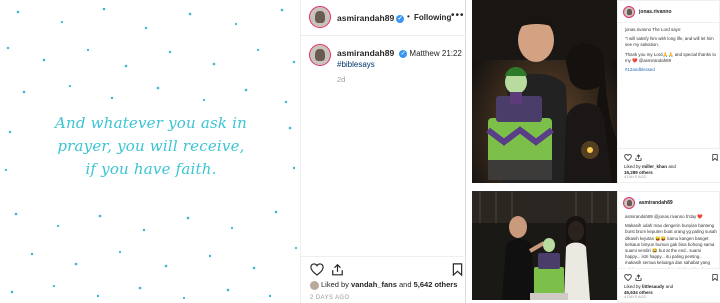 Image resolution: width=720 pixels, height=303 pixels. I want to click on caption-timestamp: 2d, so click(341, 79).